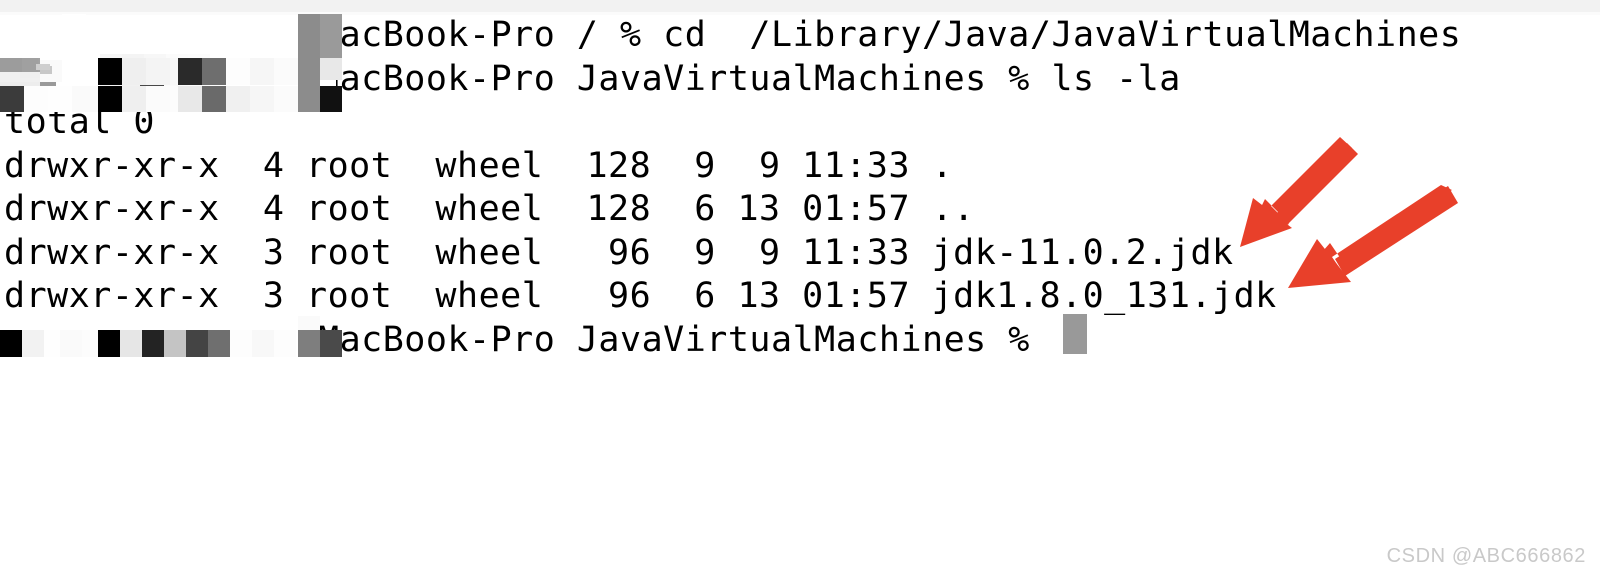  I want to click on terminal-line-ls-command: MacBook-Pro JavaVirtualMachines % ls -la, so click(749, 78).